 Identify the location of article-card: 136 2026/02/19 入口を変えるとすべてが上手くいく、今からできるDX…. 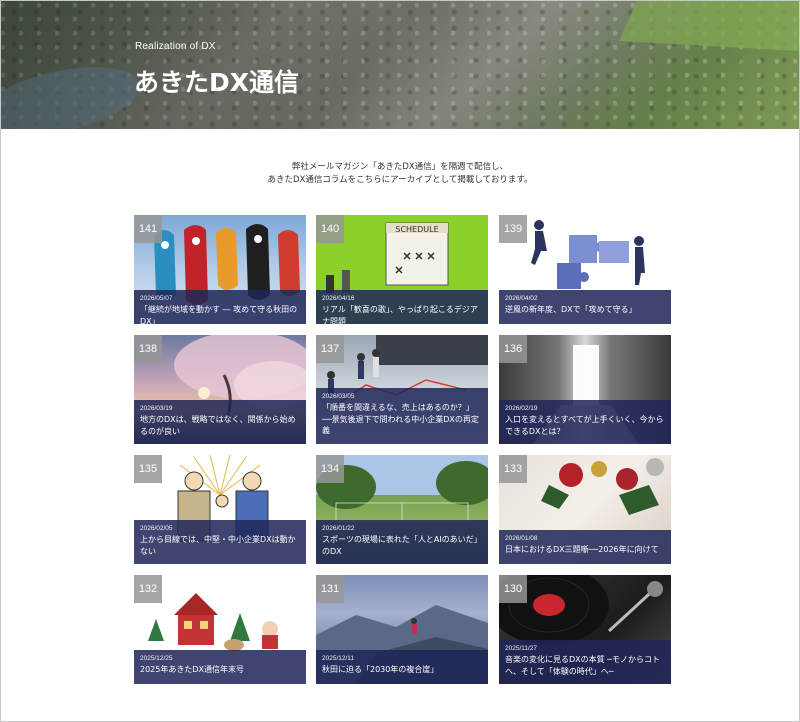
(585, 389).